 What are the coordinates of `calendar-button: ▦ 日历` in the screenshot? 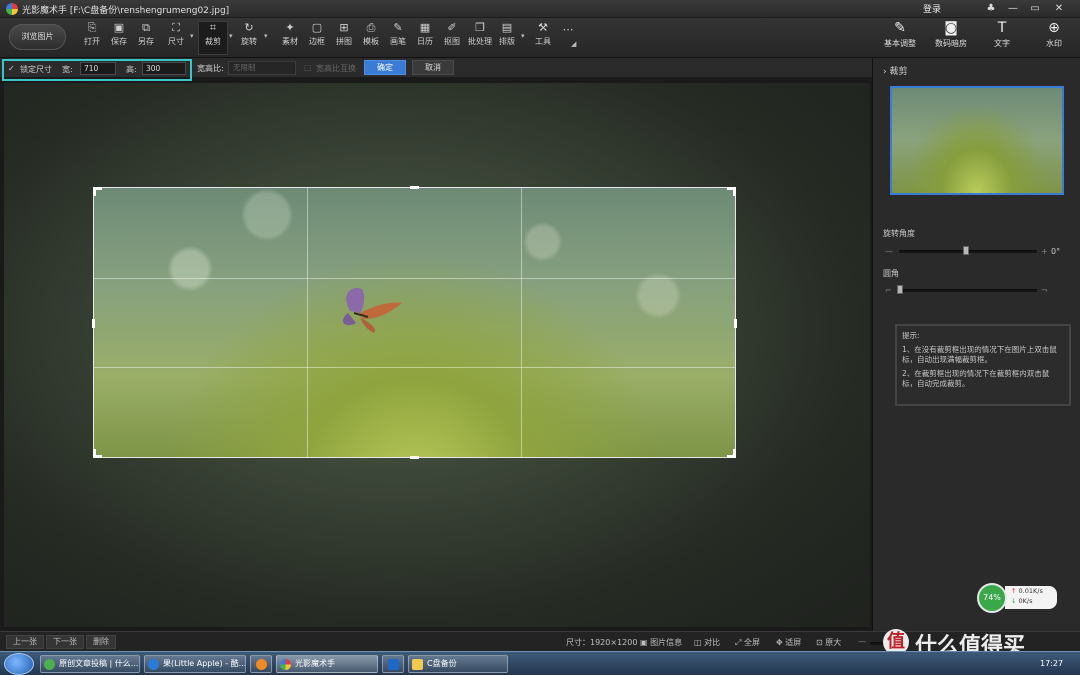 It's located at (425, 34).